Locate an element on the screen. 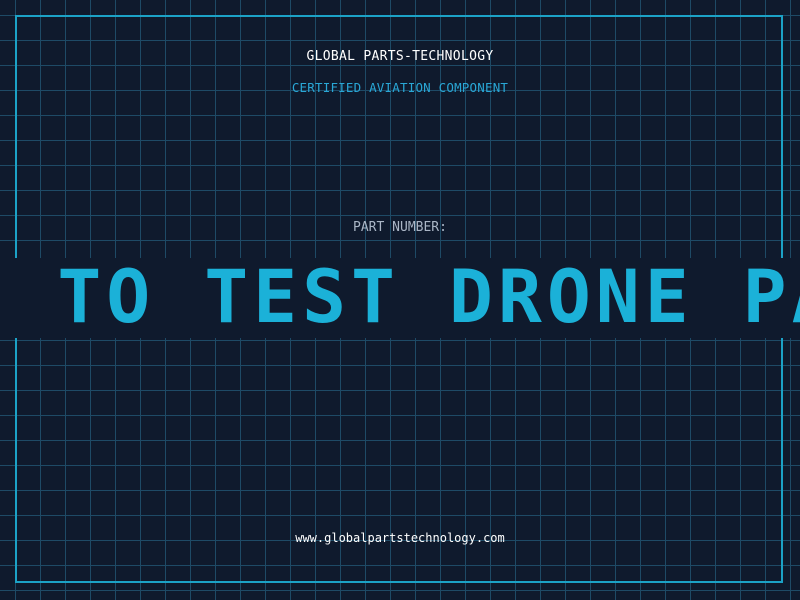  part-number-value: PLAN TO TEST DRONE PARTS is located at coordinates (400, 298).